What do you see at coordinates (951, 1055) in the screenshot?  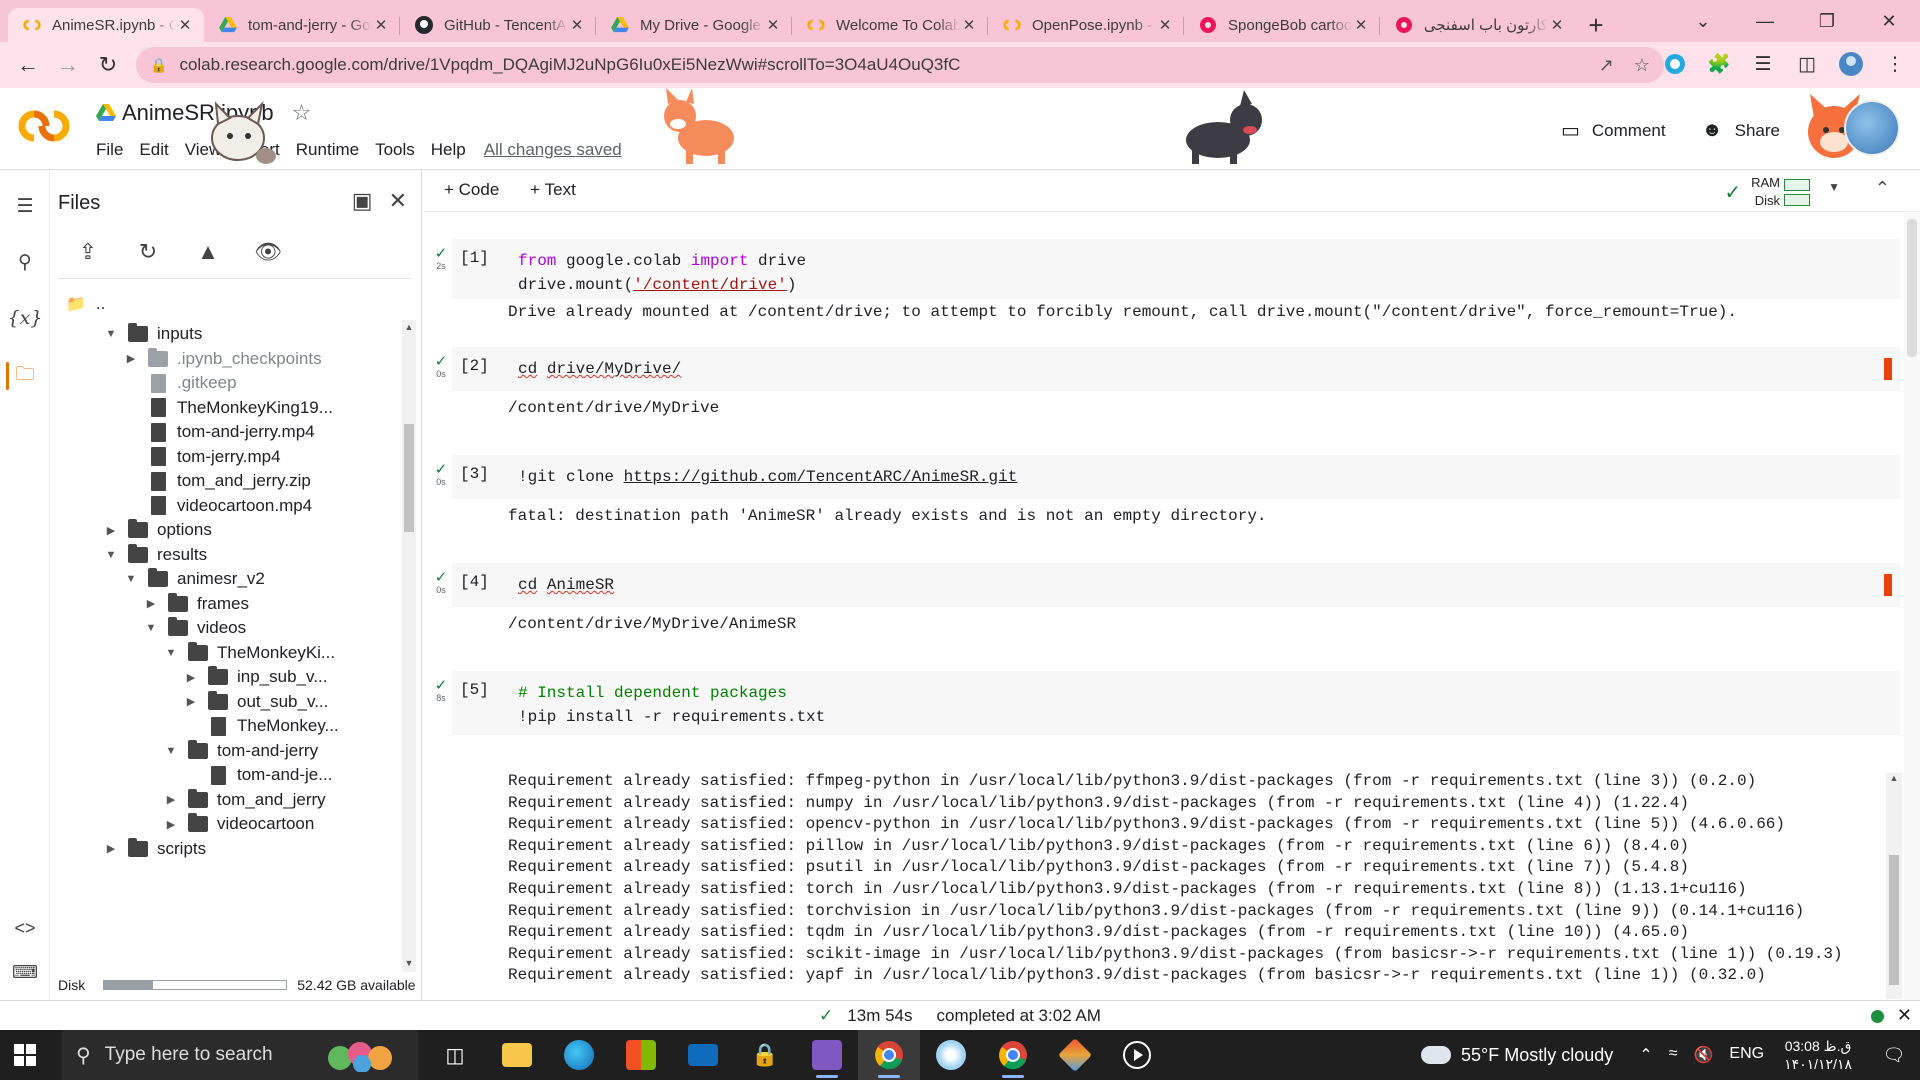 I see `paint-icon` at bounding box center [951, 1055].